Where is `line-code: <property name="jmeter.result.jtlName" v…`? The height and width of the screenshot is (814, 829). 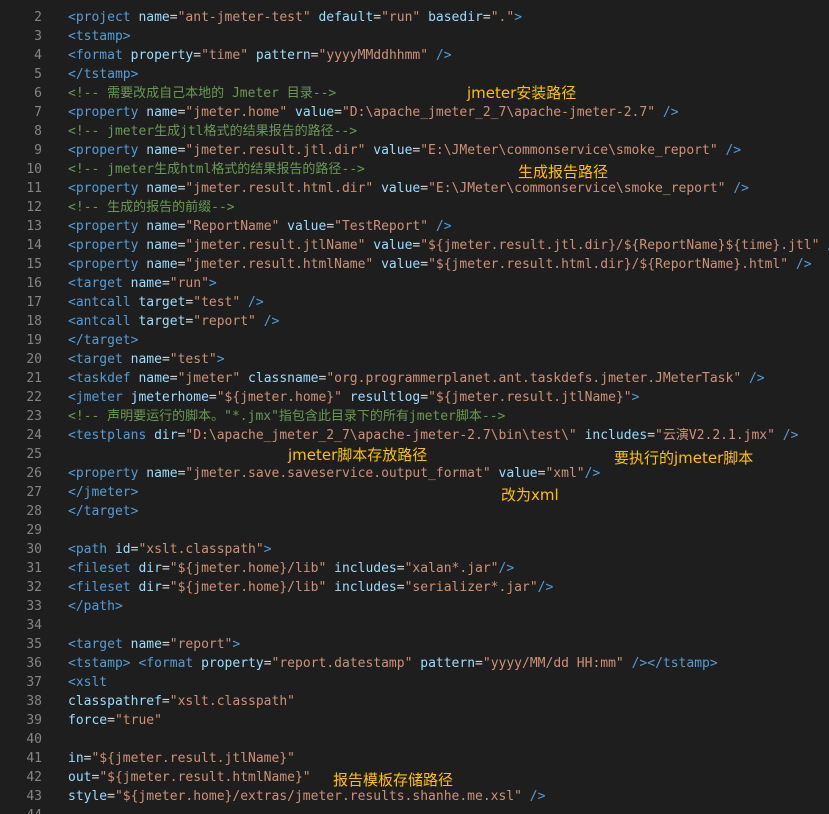 line-code: <property name="jmeter.result.jtlName" v… is located at coordinates (448, 245).